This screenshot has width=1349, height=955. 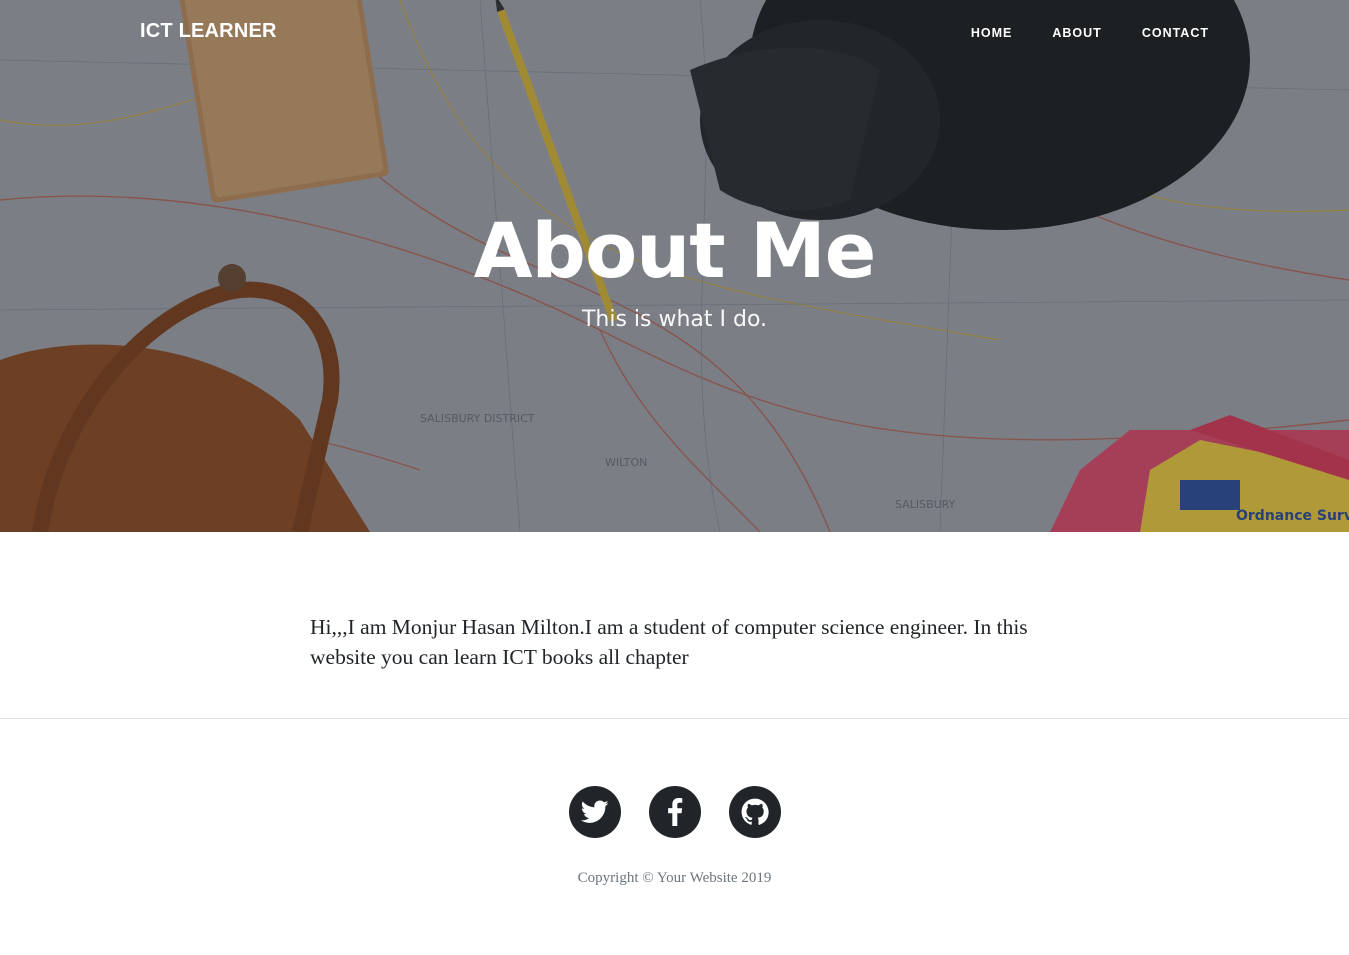 I want to click on navbar: ICT LEARNER HOME ABOUT CONTACT, so click(x=674, y=33).